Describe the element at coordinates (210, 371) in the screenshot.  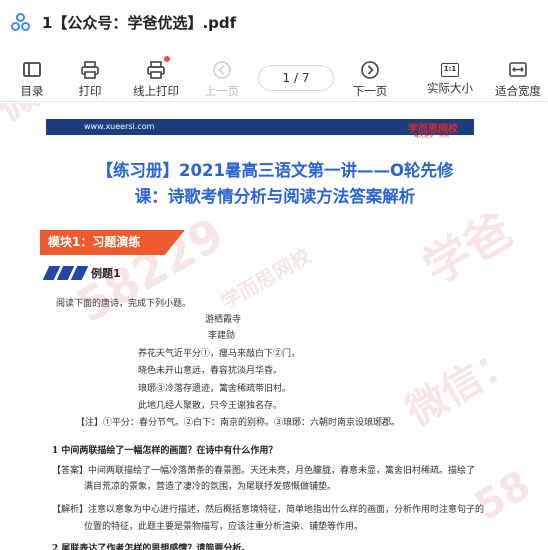
I see `poem-line: 晓色未开山意远，春容犹淡月华昏。` at that location.